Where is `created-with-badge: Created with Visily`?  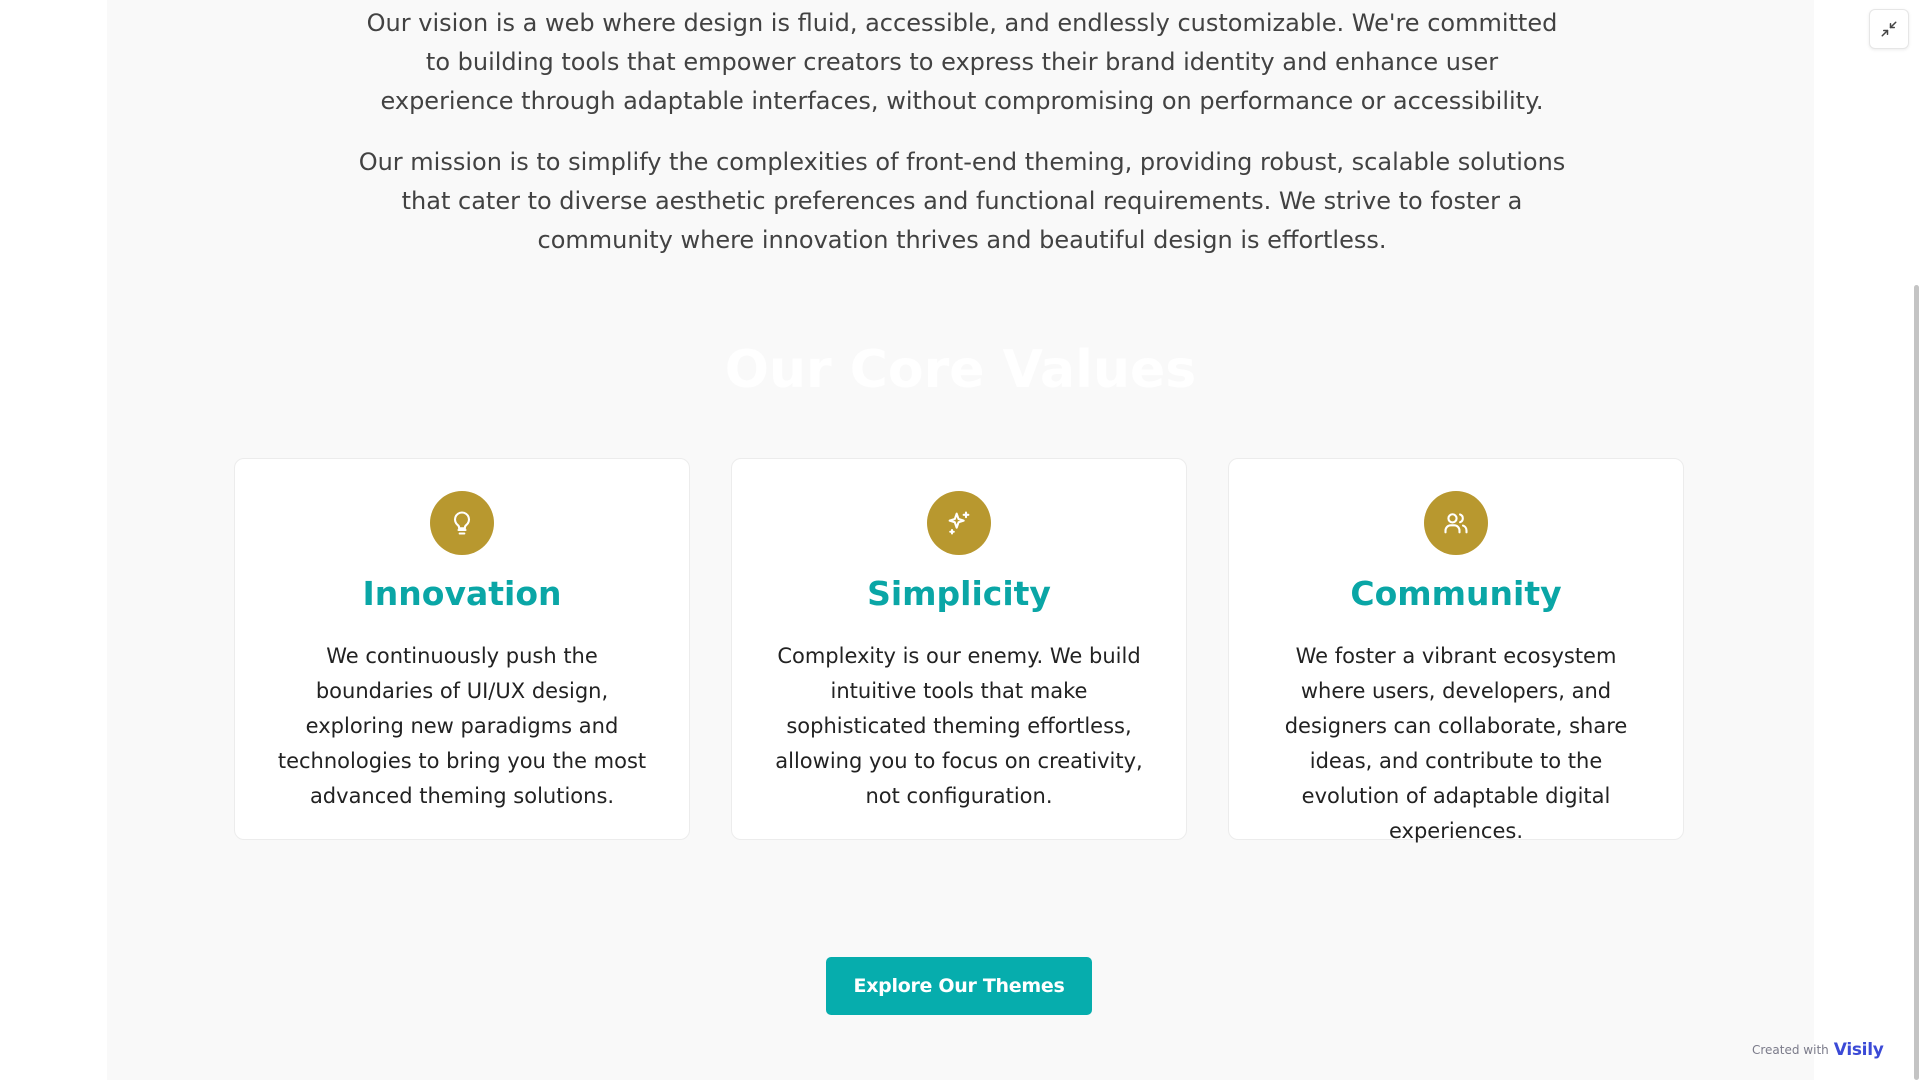
created-with-badge: Created with Visily is located at coordinates (1818, 1050).